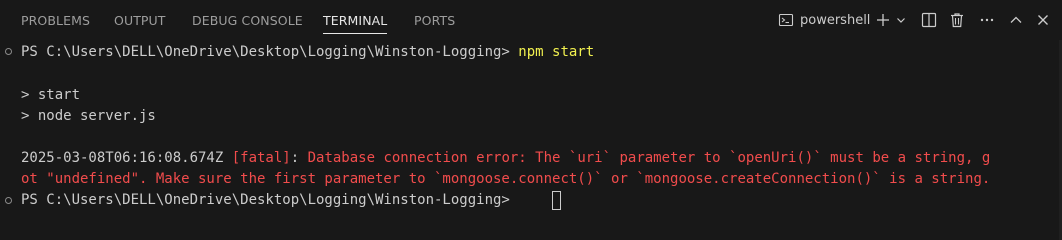 This screenshot has height=240, width=1062. What do you see at coordinates (786, 20) in the screenshot?
I see `terminal-icon` at bounding box center [786, 20].